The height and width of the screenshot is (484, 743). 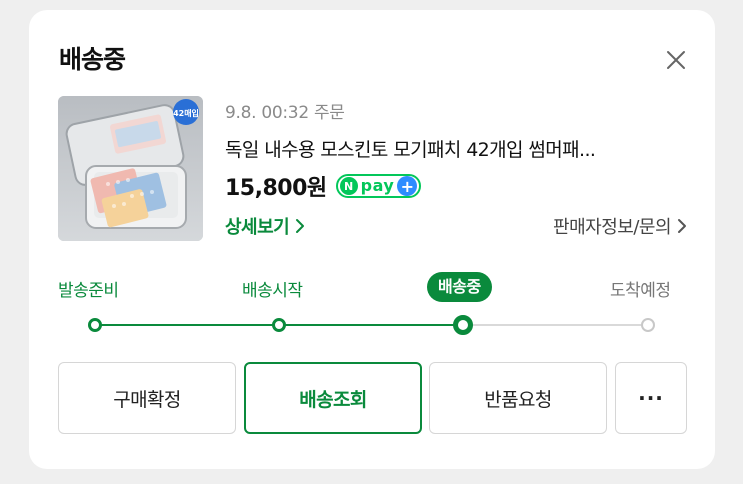 What do you see at coordinates (92, 59) in the screenshot?
I see `page-title: 배송중` at bounding box center [92, 59].